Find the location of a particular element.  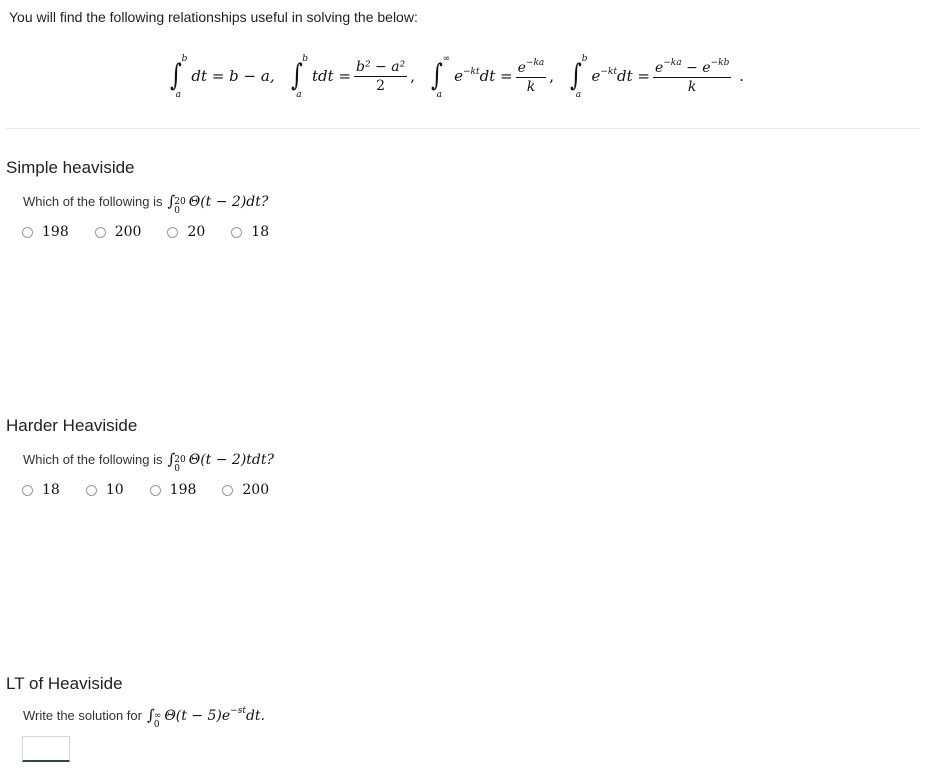

integrand: dt is located at coordinates (199, 76).